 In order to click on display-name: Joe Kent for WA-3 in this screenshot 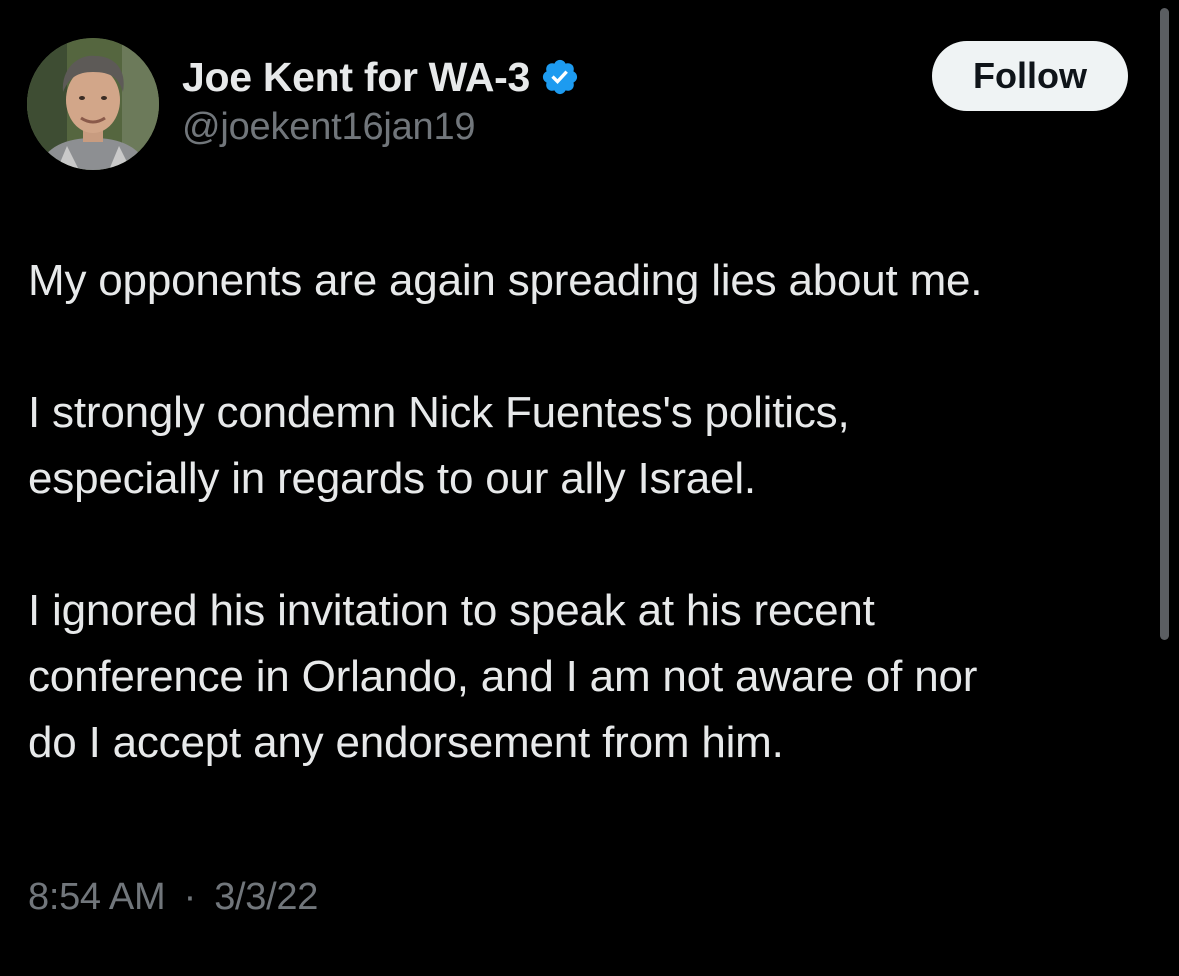, I will do `click(356, 77)`.